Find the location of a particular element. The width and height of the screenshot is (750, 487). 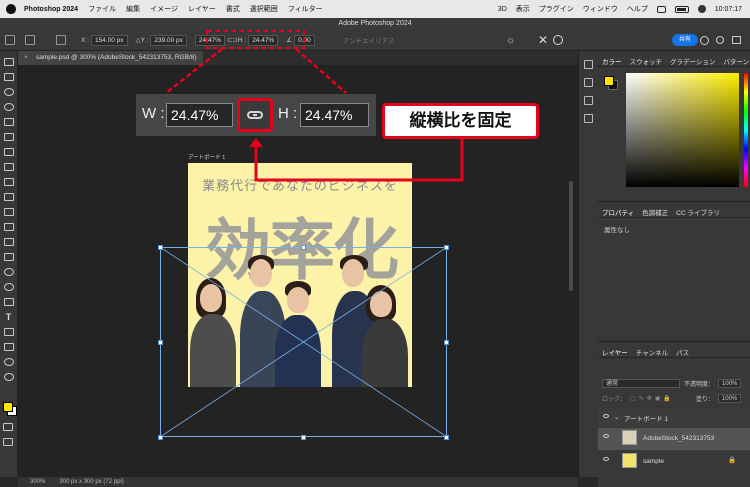

screen-icon is located at coordinates (661, 9).